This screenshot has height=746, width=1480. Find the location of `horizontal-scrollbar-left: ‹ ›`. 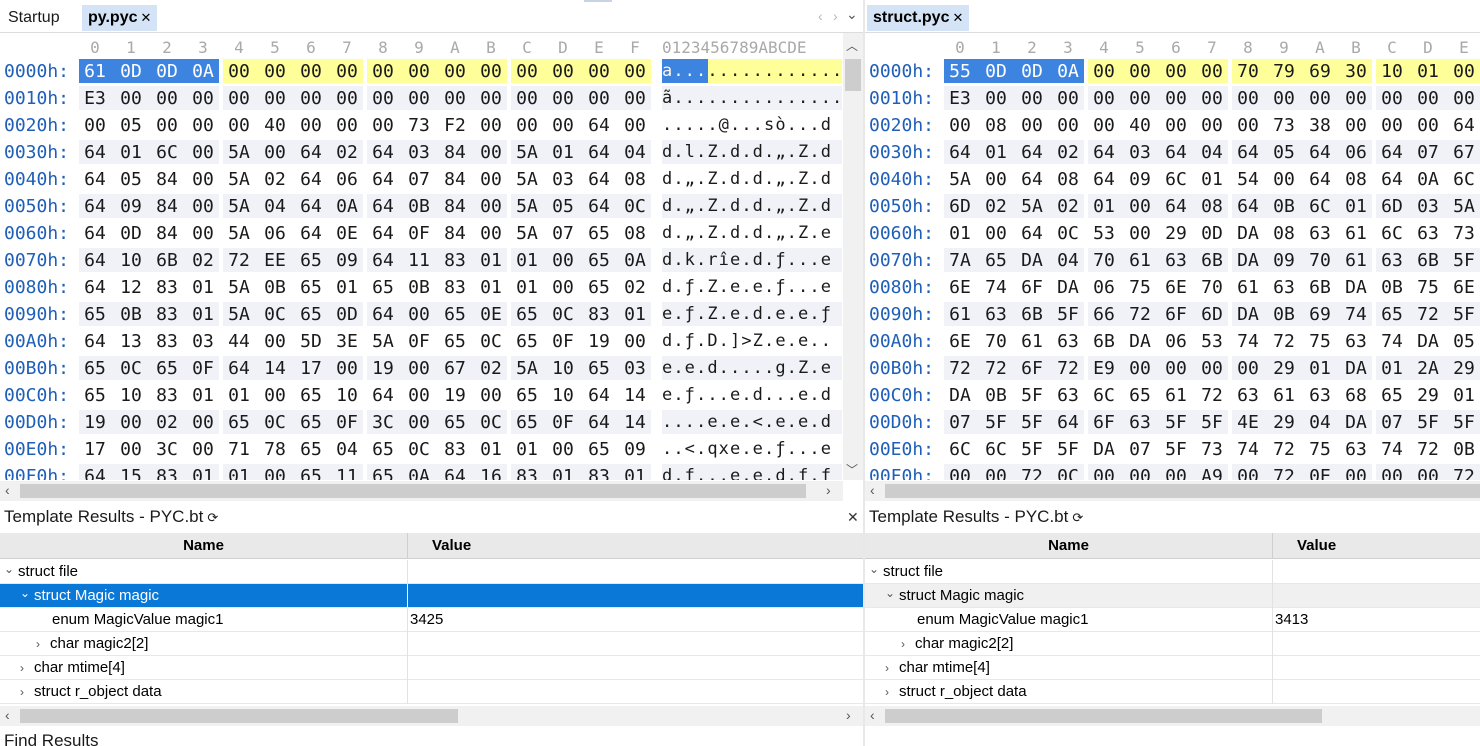

horizontal-scrollbar-left: ‹ › is located at coordinates (421, 491).